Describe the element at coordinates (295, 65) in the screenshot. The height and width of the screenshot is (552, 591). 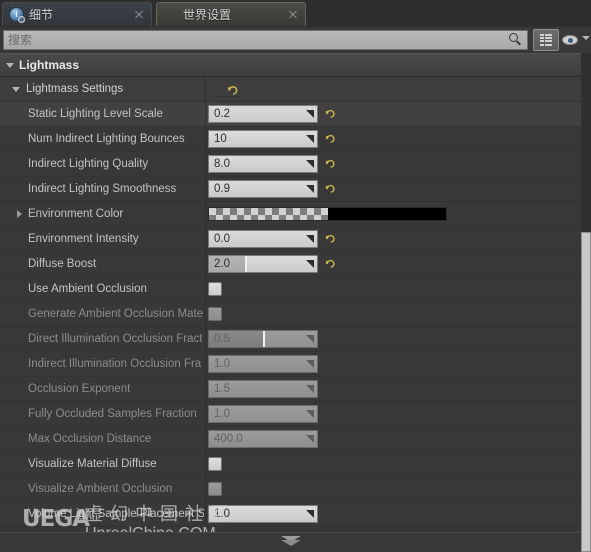
I see `category-header-lightmass: Lightmass` at that location.